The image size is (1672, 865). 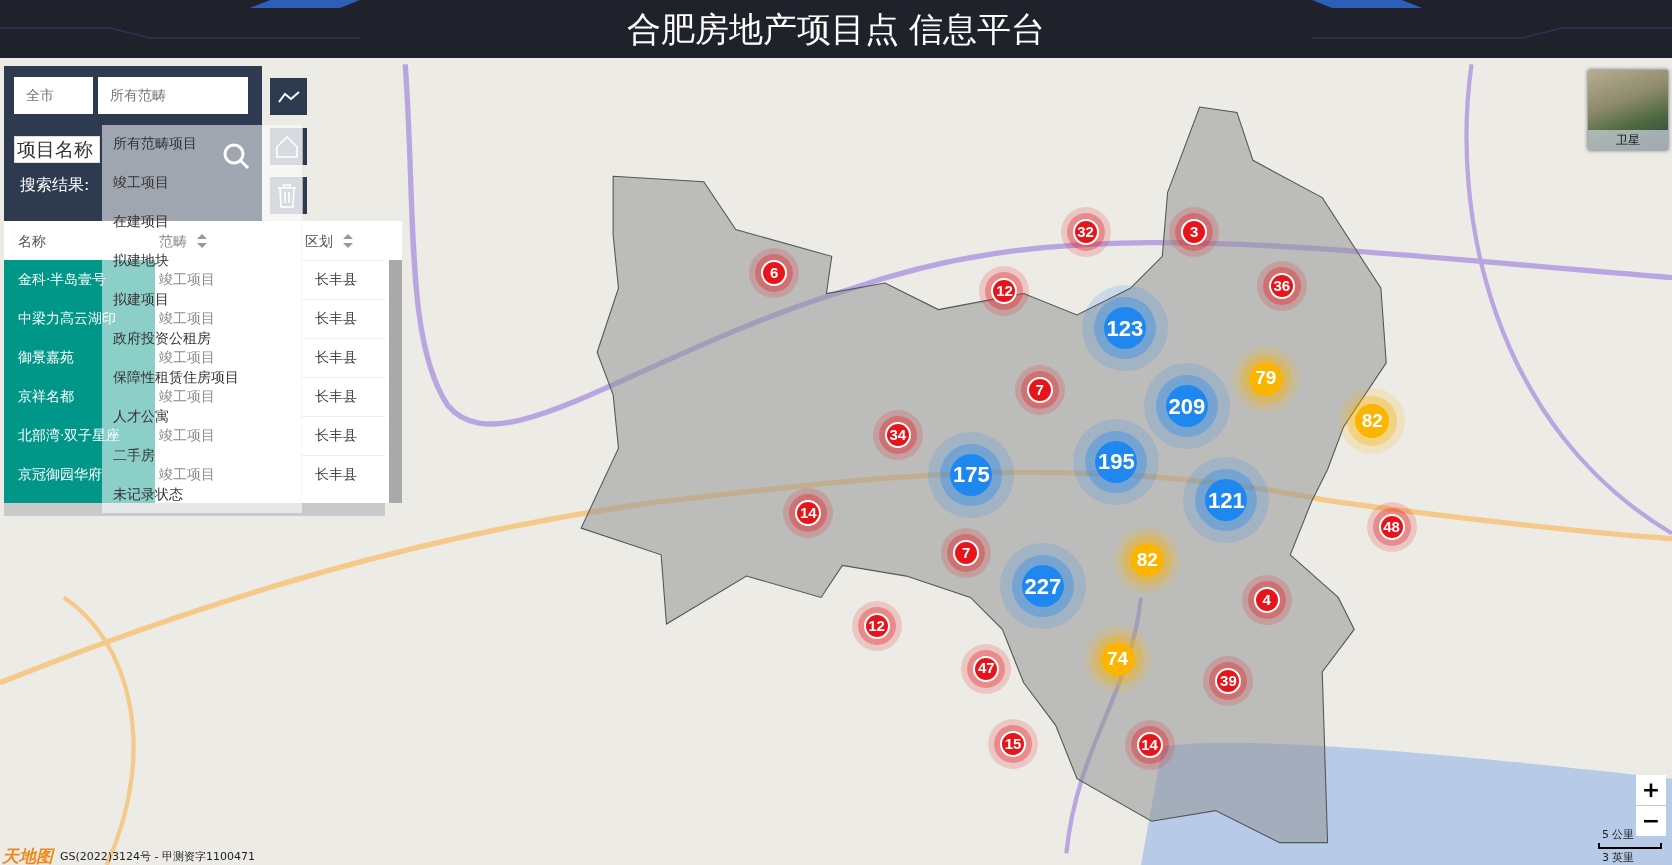 I want to click on scale-metric: 5 公里, so click(x=1618, y=834).